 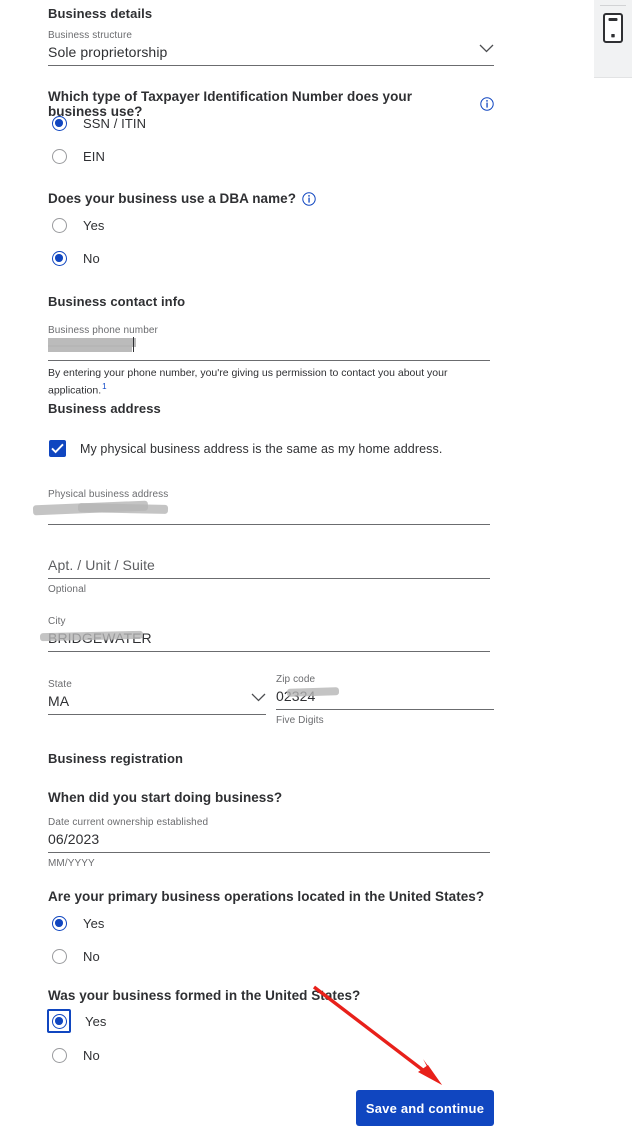 I want to click on business-phone-label: Business phone number, so click(x=103, y=330).